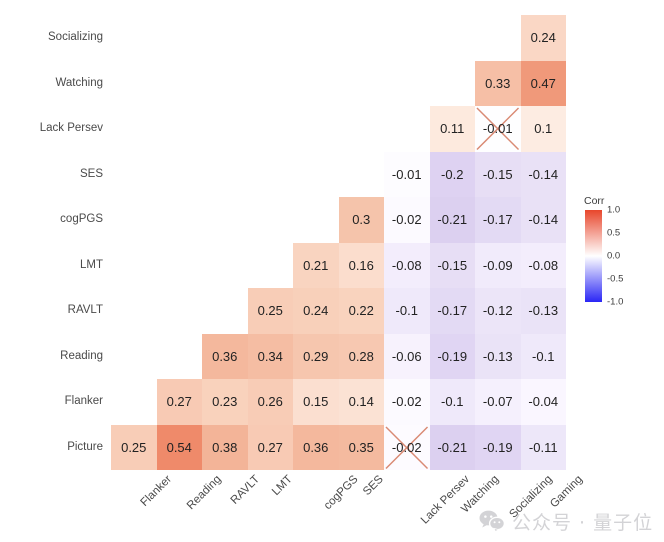 This screenshot has height=542, width=664. I want to click on heatmap-cell: 0.24, so click(543, 38).